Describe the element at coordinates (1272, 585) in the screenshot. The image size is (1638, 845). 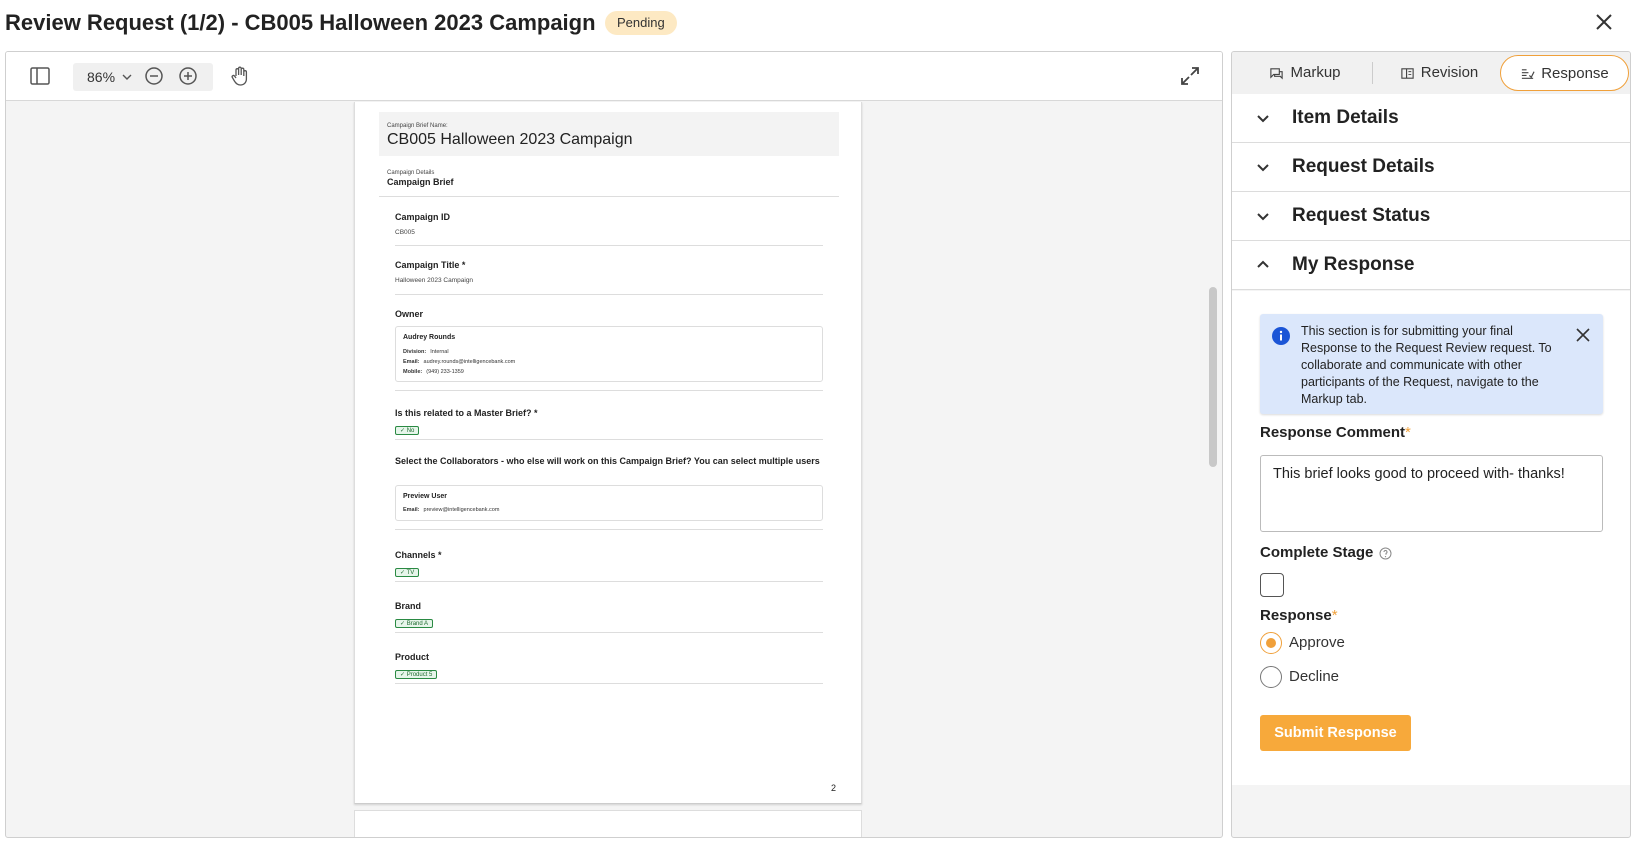
I see `complete-stage-checkbox` at that location.